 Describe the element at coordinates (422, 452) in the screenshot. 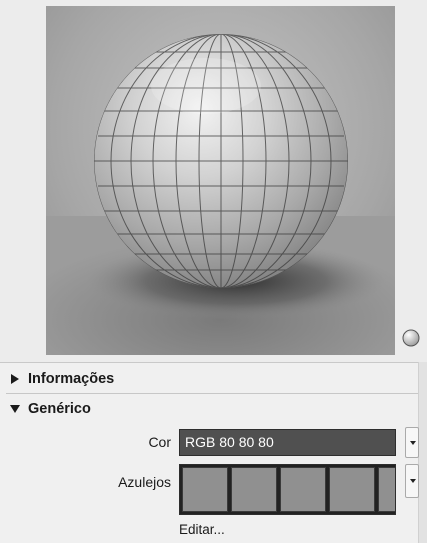

I see `scrollbar-track` at that location.